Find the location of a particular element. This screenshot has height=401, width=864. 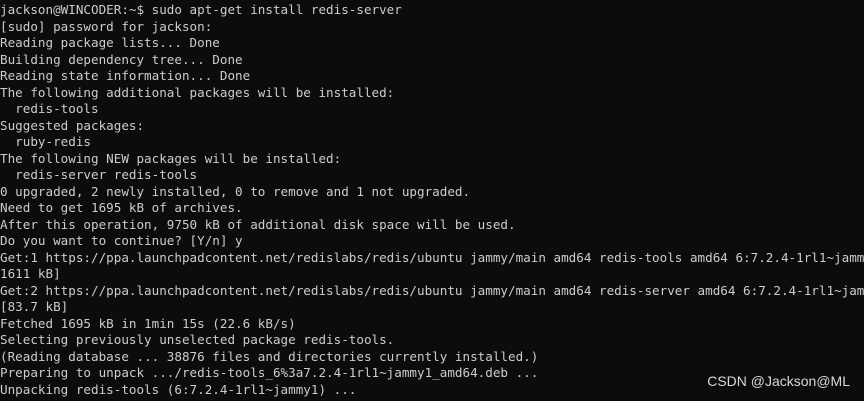

terminal-output-line: [83.7 kB] is located at coordinates (34, 306).